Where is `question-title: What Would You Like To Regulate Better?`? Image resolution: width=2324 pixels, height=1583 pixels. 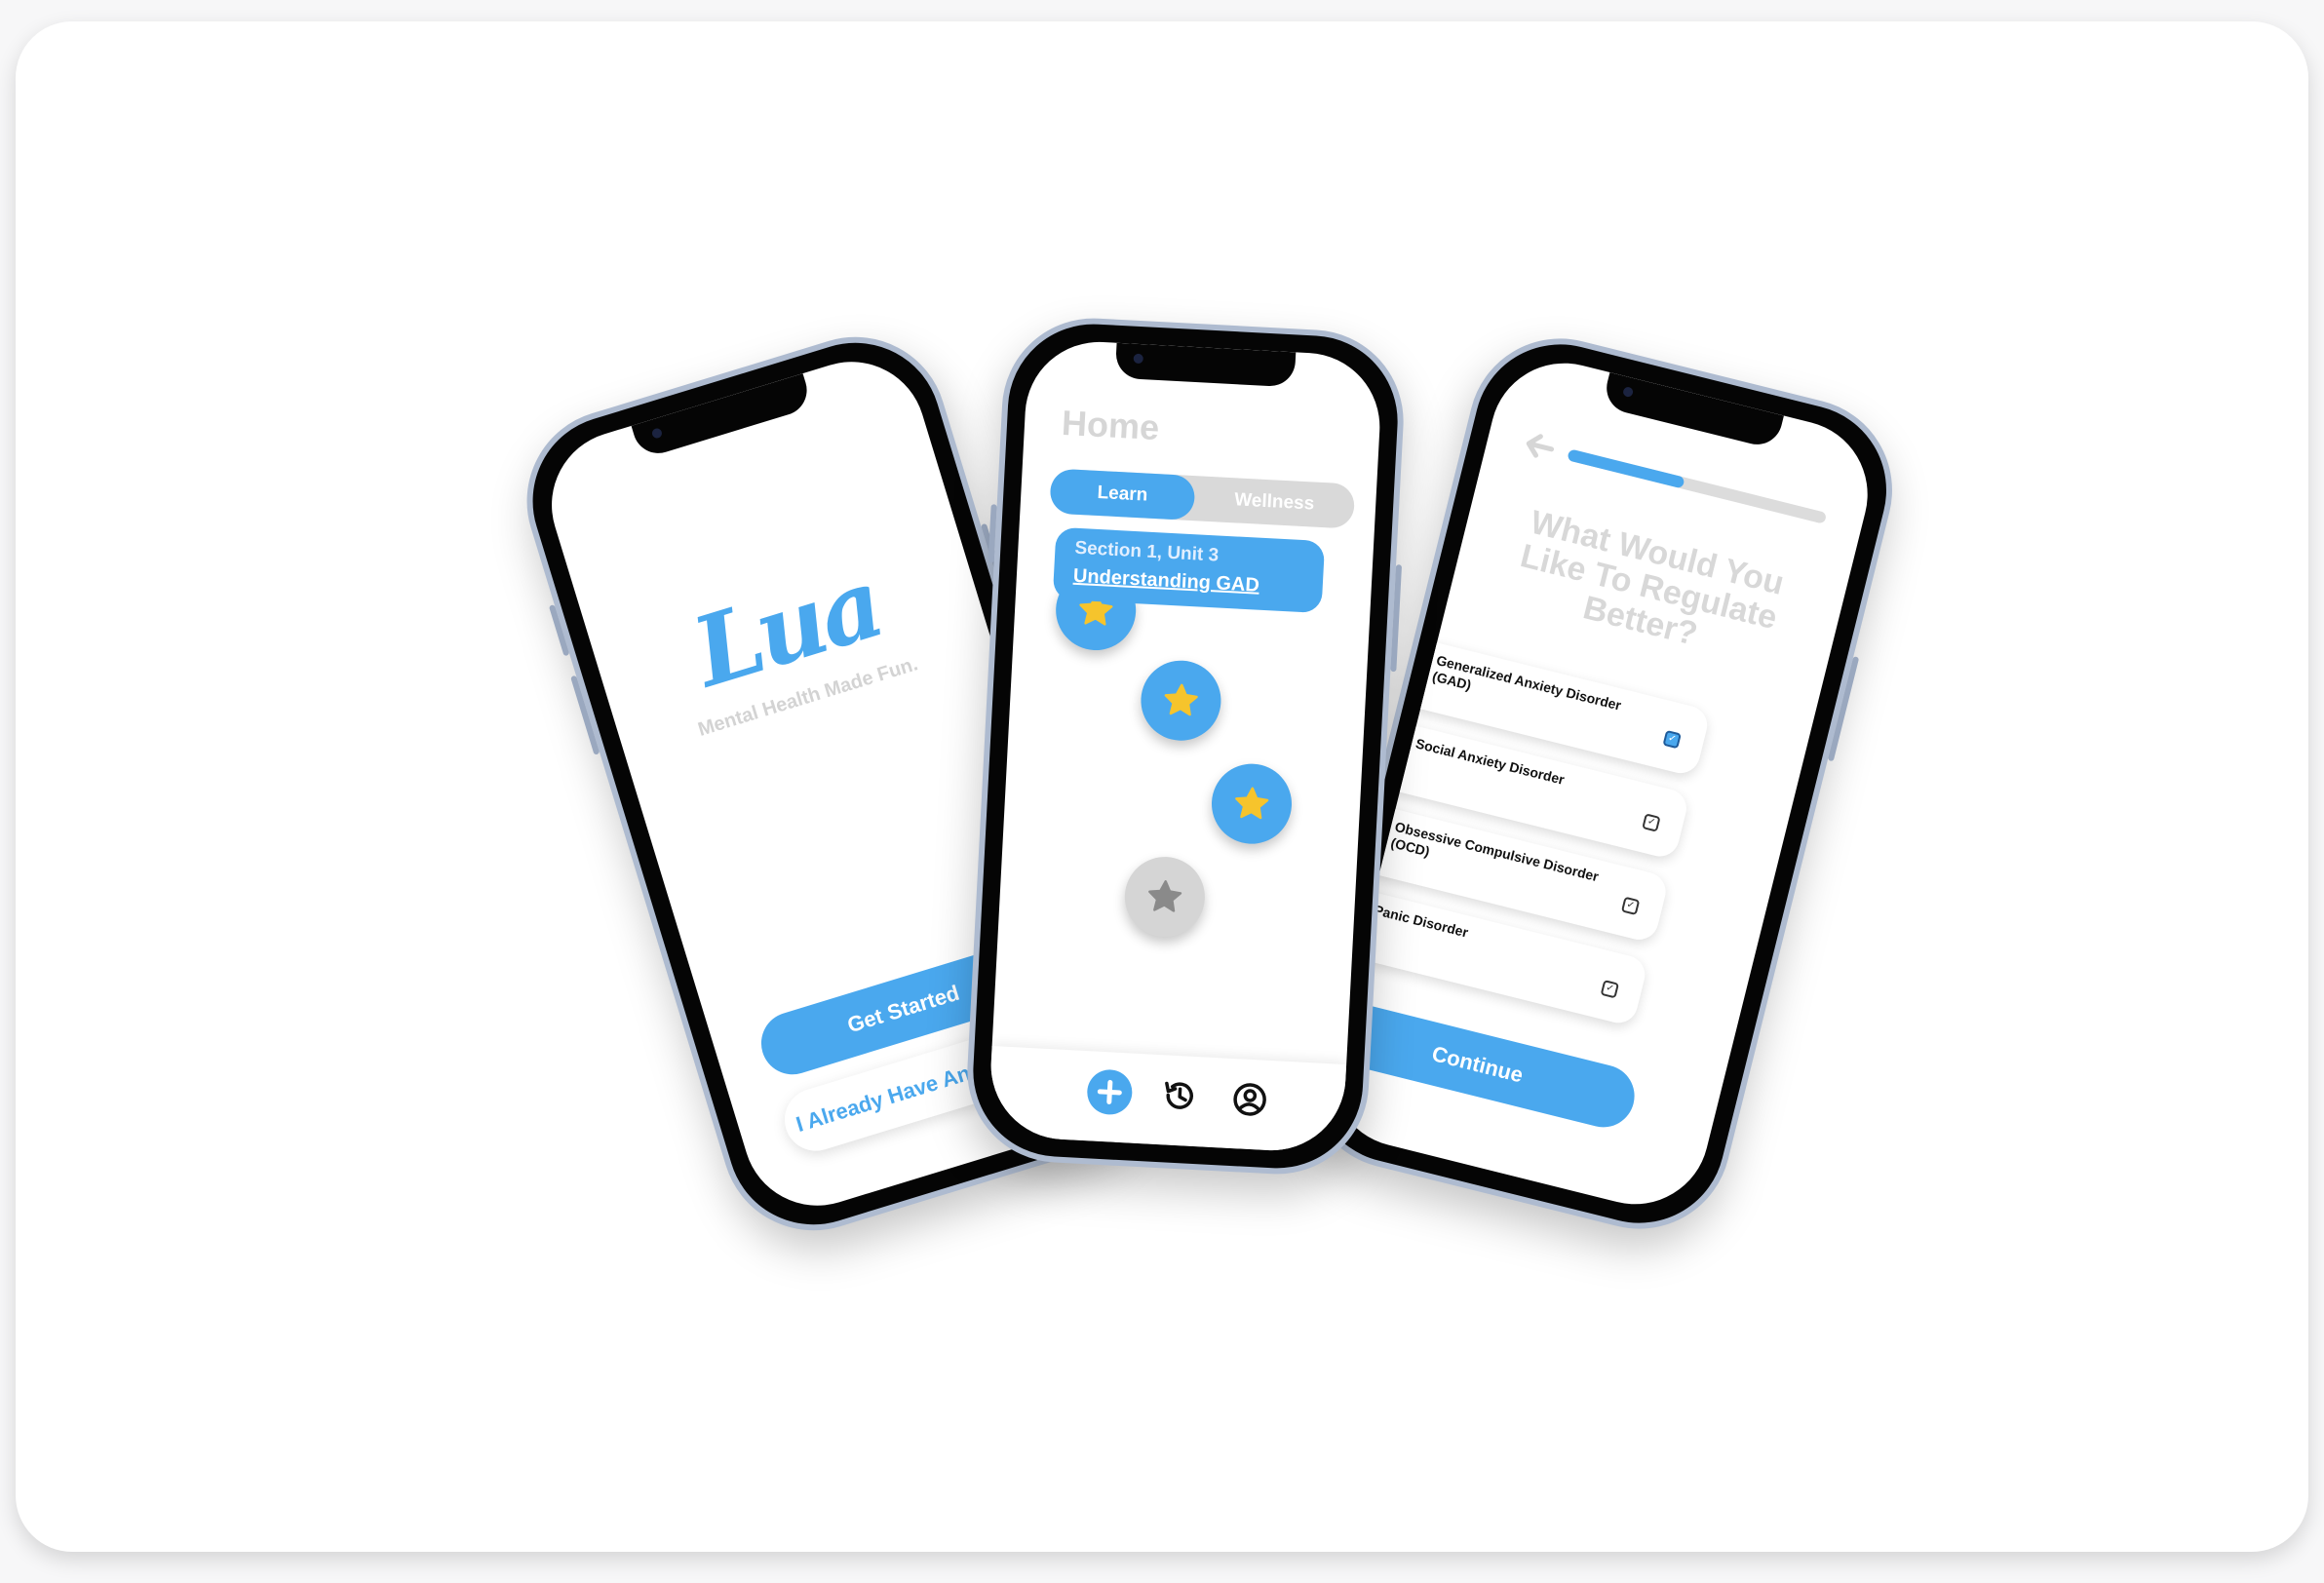 question-title: What Would You Like To Regulate Better? is located at coordinates (1652, 578).